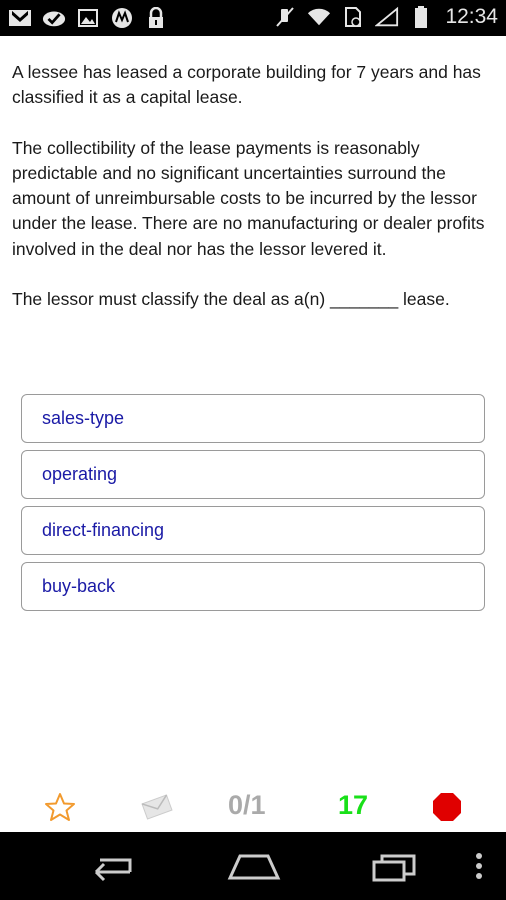  I want to click on image-icon, so click(88, 18).